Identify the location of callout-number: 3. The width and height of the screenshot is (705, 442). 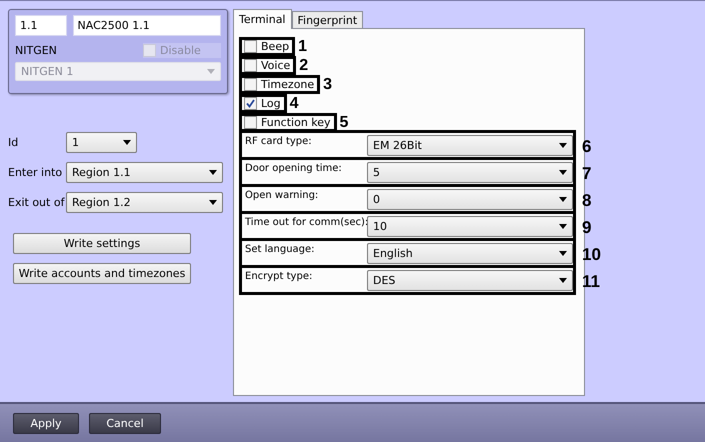
(327, 85).